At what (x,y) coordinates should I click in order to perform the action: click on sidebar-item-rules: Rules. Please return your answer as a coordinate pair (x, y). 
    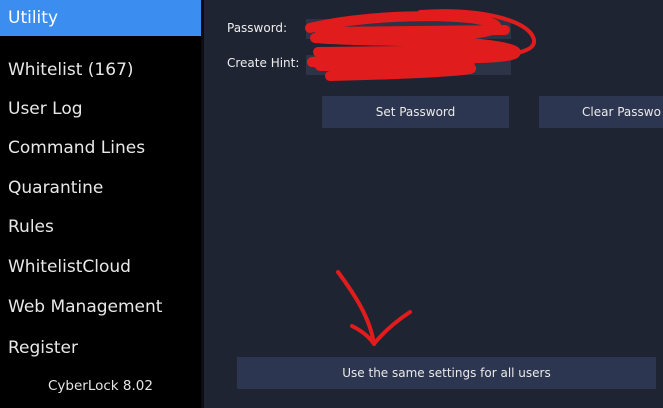
    Looking at the image, I should click on (100, 227).